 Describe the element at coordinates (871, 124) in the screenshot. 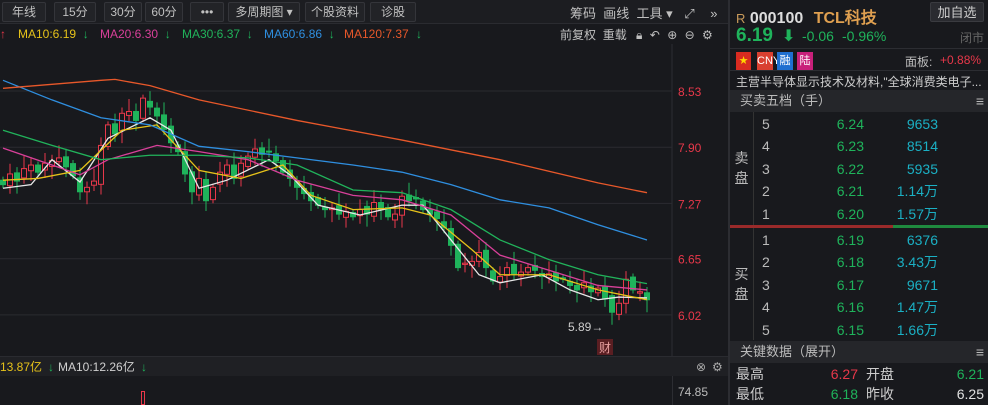

I see `sell-order-row: 5 6.24 9653` at that location.